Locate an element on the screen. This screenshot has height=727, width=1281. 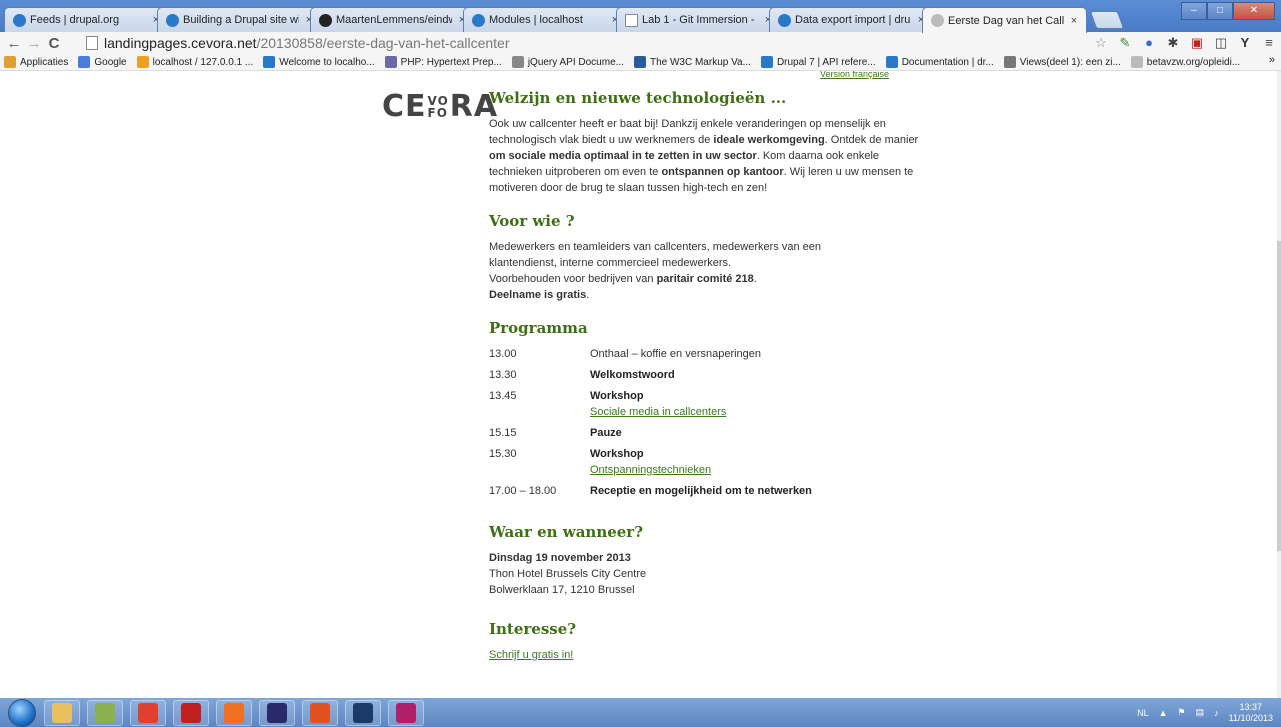
windows-taskbar: NL ▲ ⚑ ▤ ♪ 13:37 11/10/2013 is located at coordinates (640, 712).